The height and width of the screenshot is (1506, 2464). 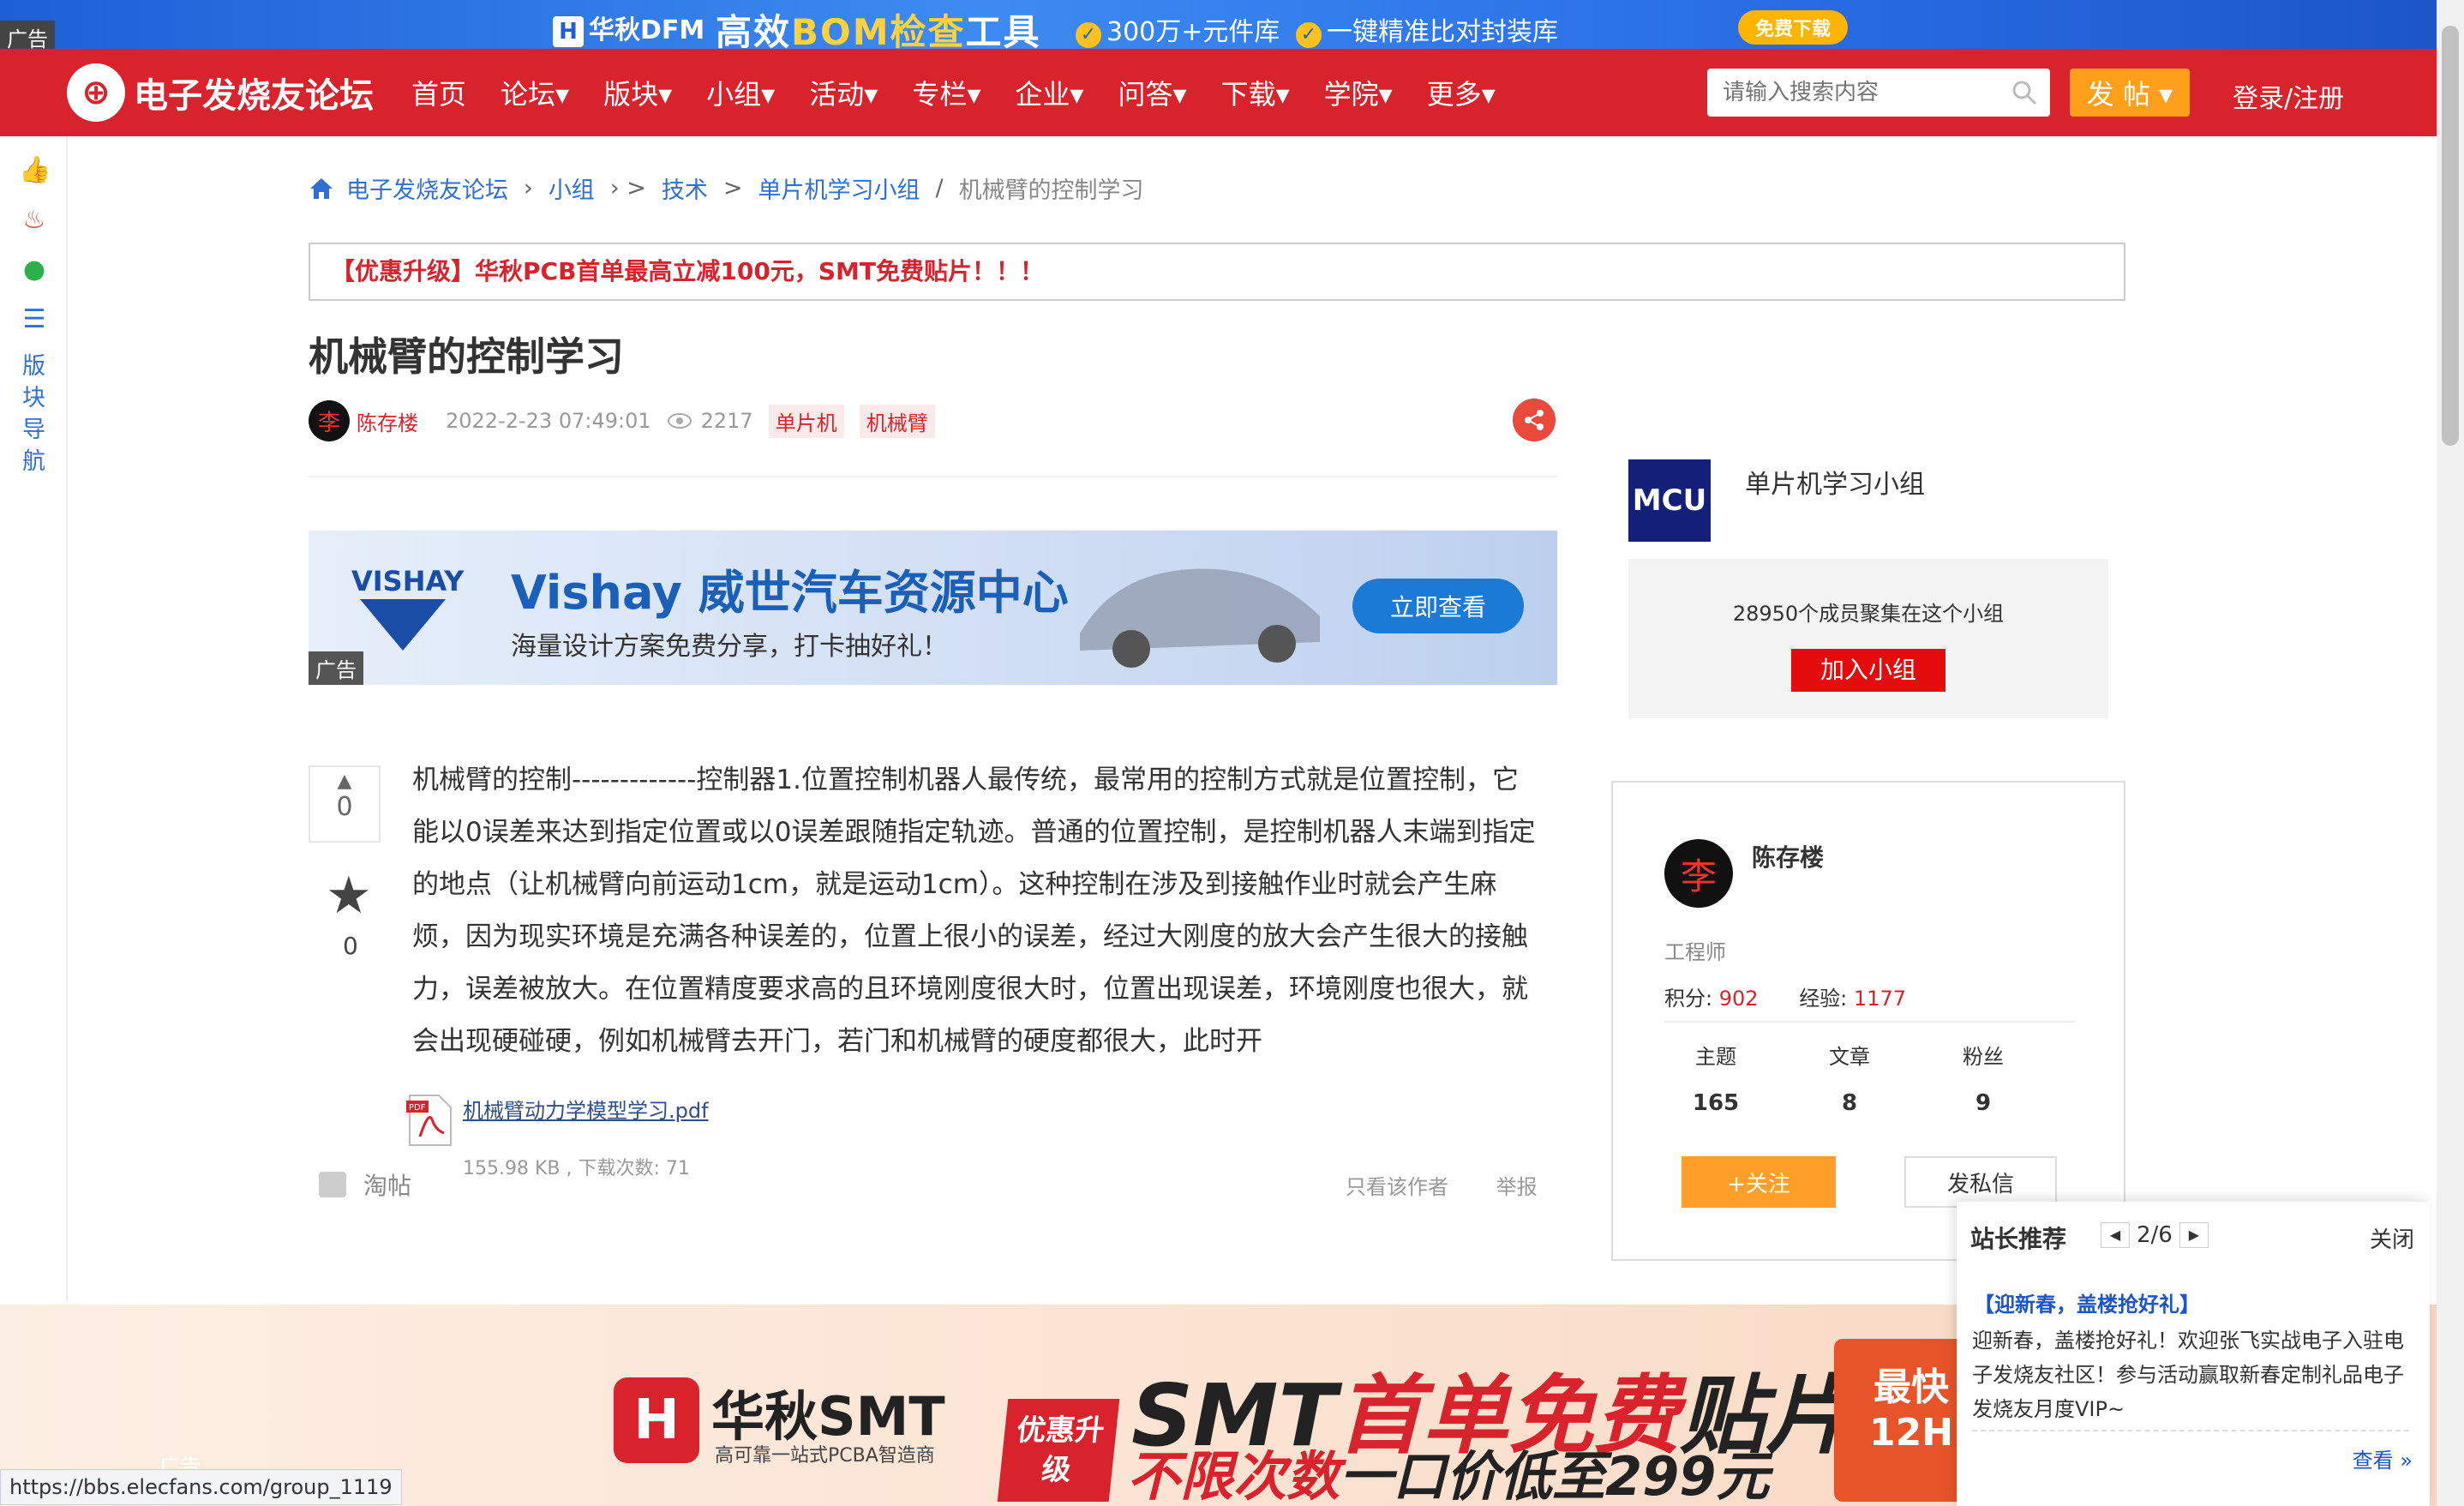 What do you see at coordinates (1088, 35) in the screenshot?
I see `check-icon: ✓` at bounding box center [1088, 35].